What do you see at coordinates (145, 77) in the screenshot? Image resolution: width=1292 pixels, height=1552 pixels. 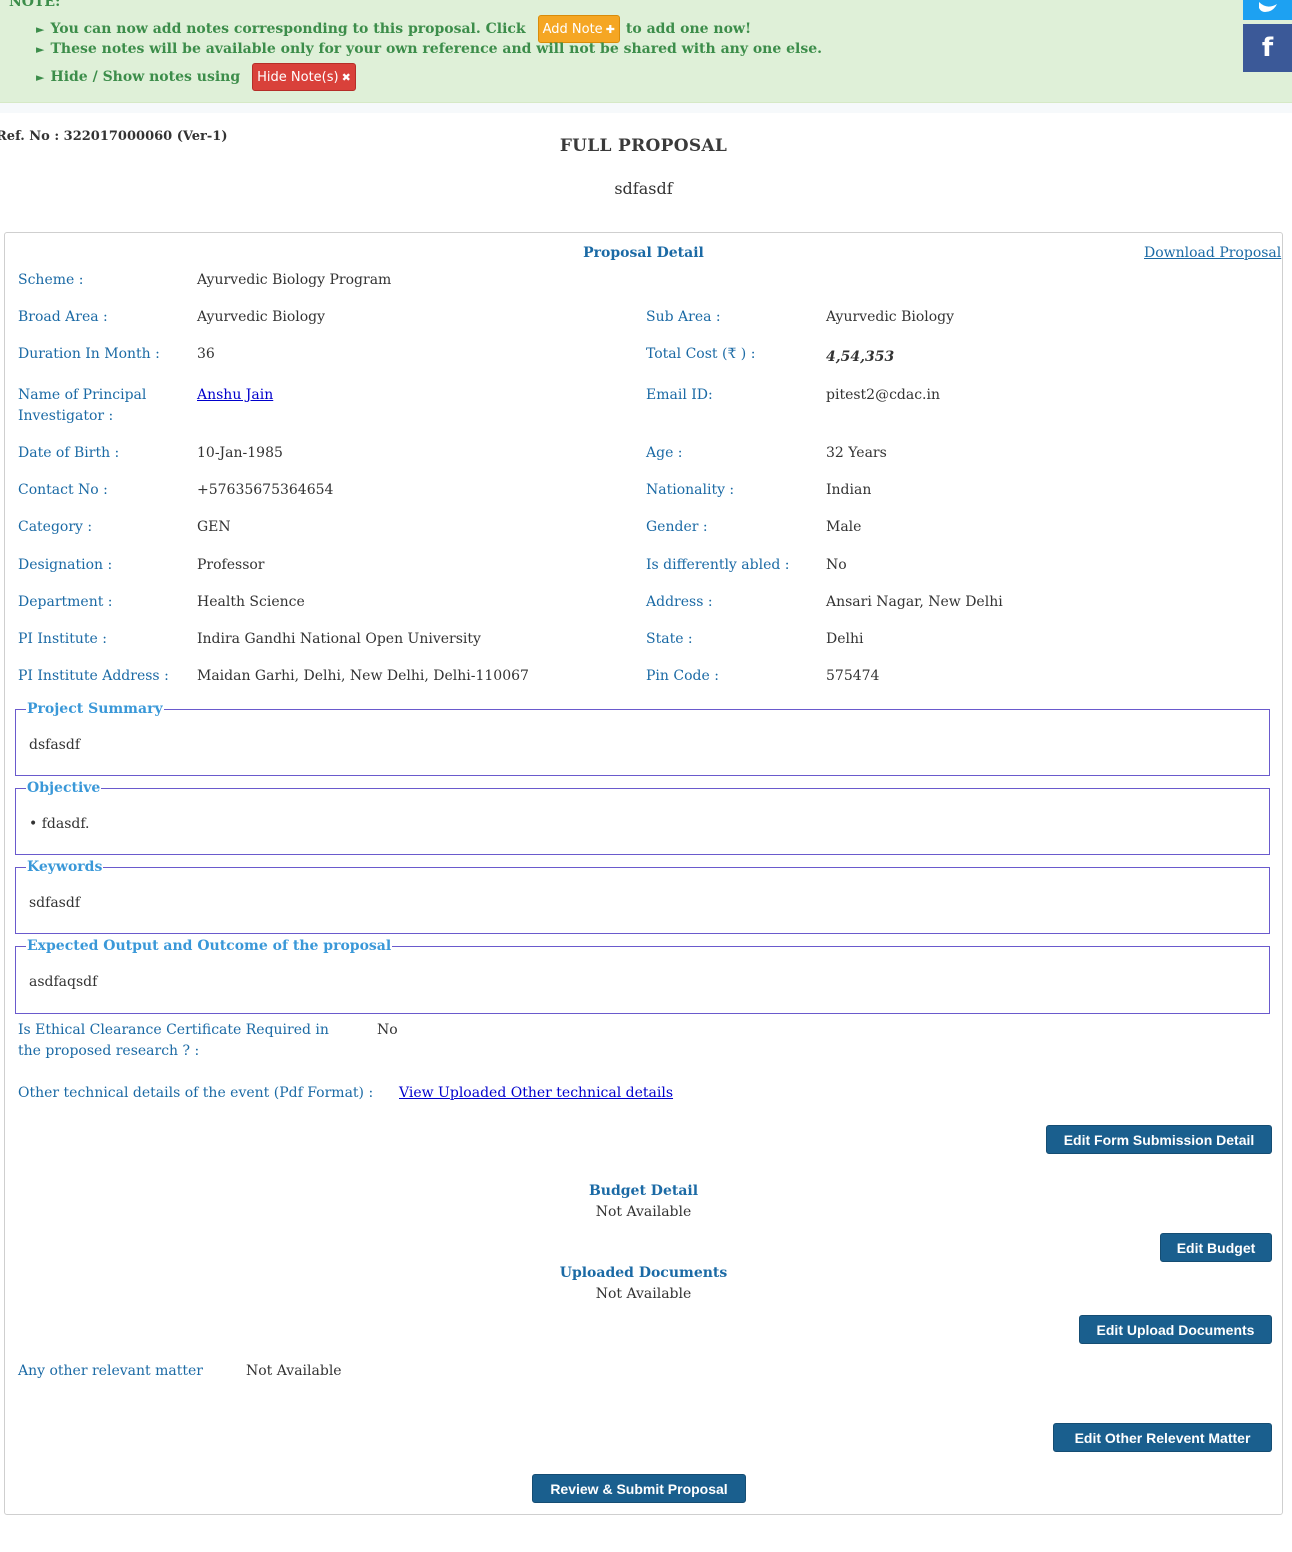 I see `note-text: Hide / Show notes using` at bounding box center [145, 77].